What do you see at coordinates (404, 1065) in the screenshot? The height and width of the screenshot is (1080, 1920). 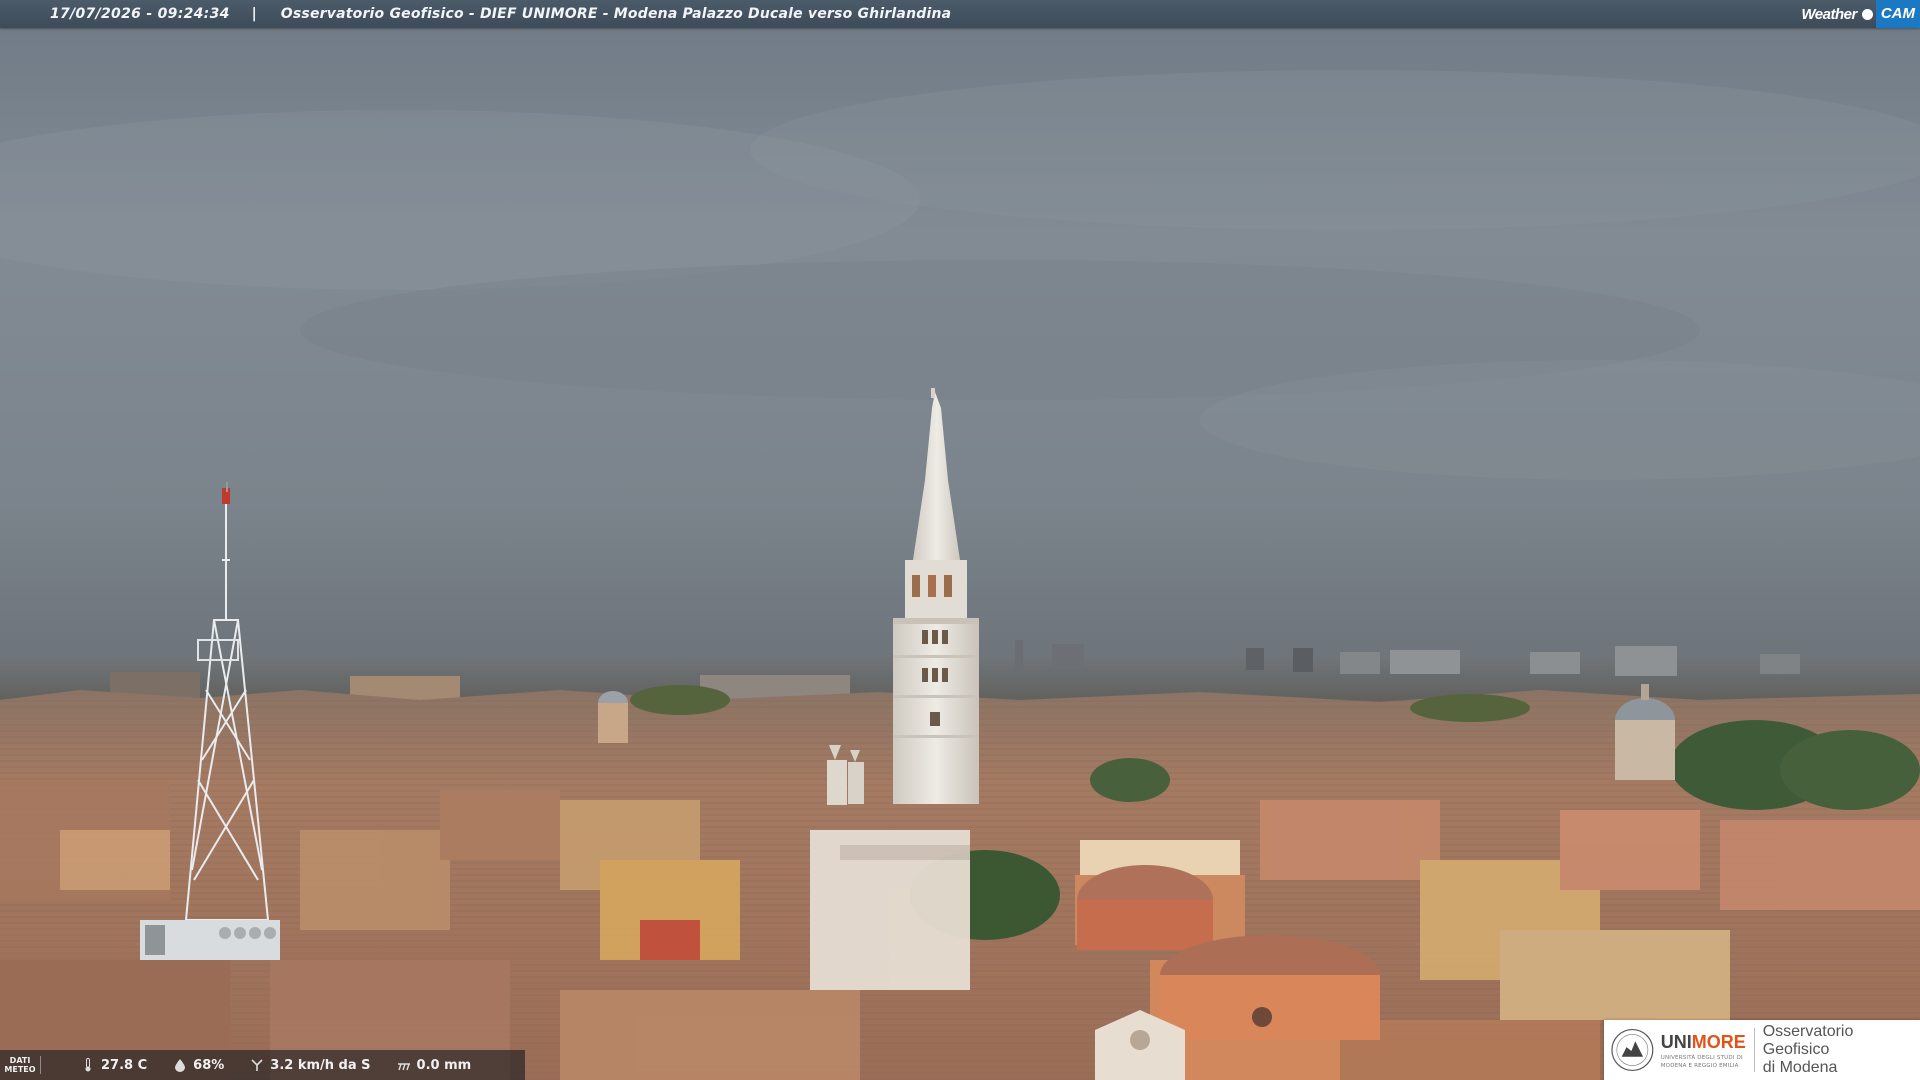 I see `rain-icon` at bounding box center [404, 1065].